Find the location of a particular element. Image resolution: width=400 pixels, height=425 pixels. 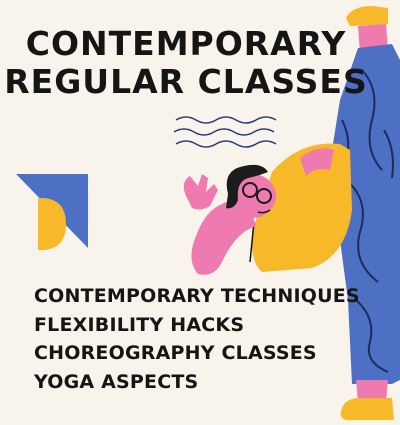

title-line-2: REGULAR CLASSES is located at coordinates (186, 81).